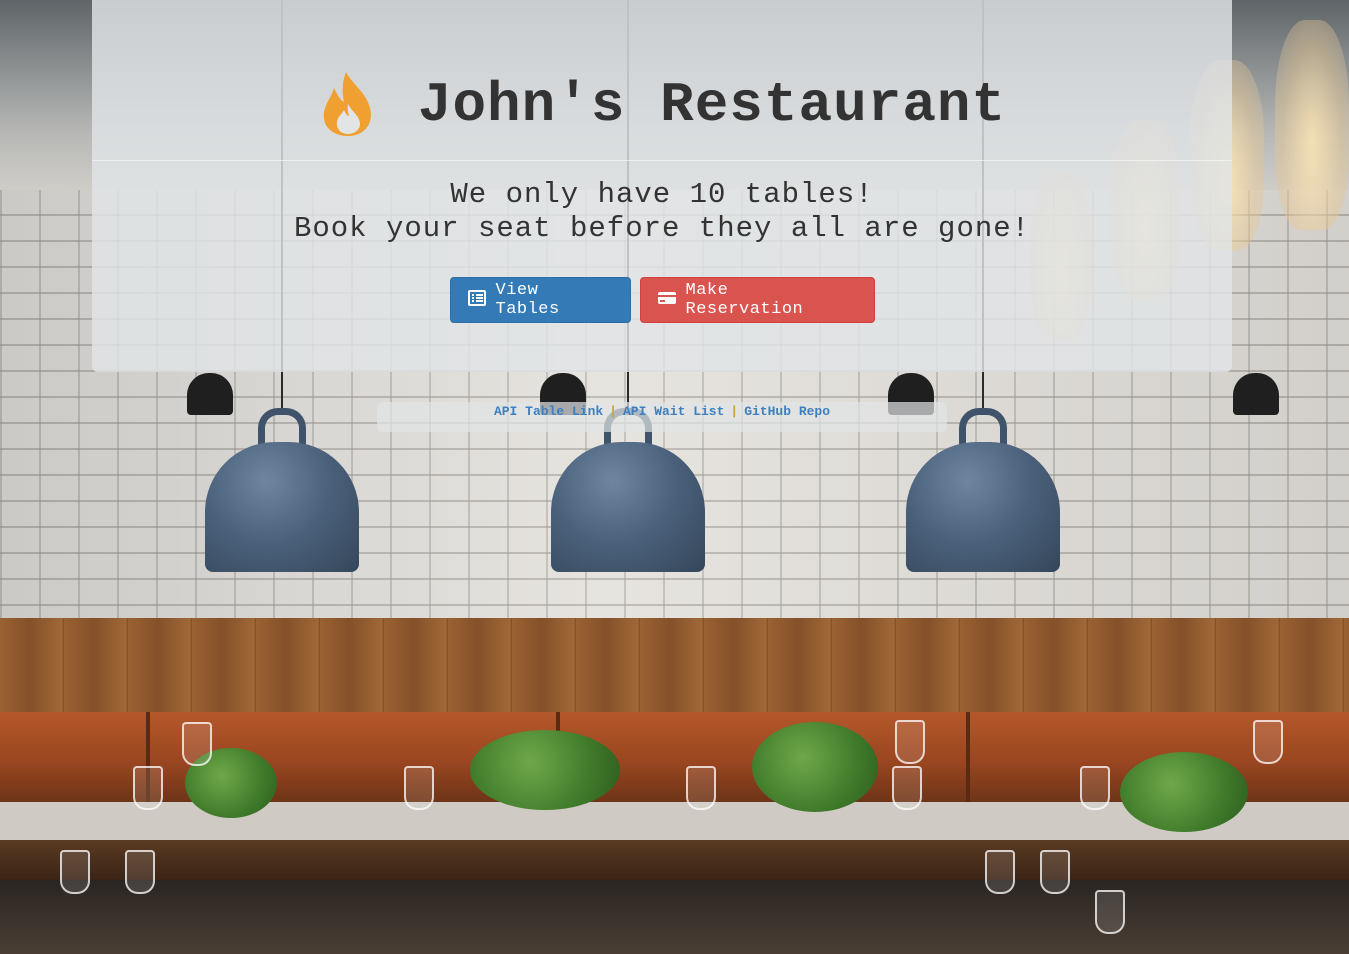  I want to click on github-repo-link: GitHub Repo, so click(787, 411).